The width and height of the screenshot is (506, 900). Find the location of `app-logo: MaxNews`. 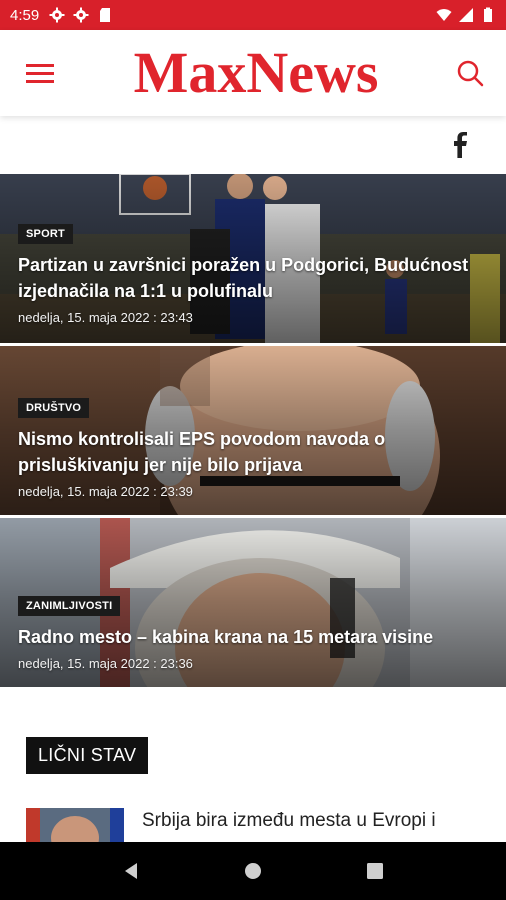

app-logo: MaxNews is located at coordinates (256, 72).